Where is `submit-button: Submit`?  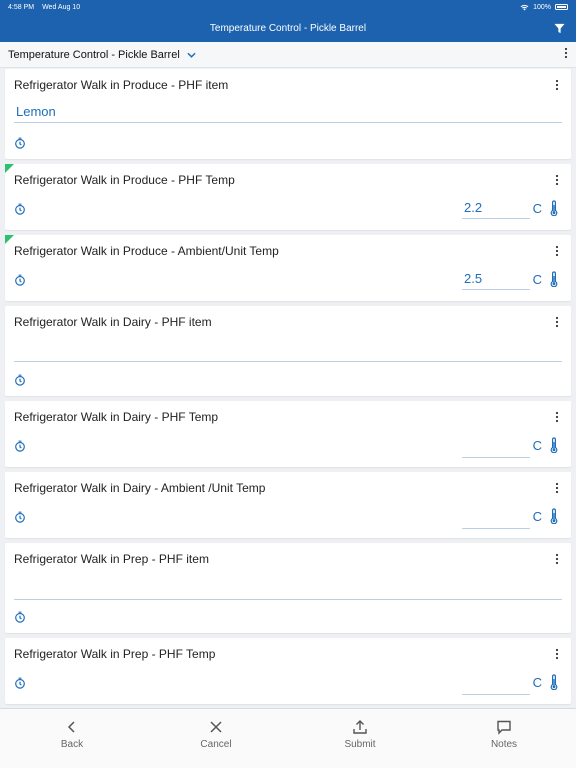 submit-button: Submit is located at coordinates (360, 738).